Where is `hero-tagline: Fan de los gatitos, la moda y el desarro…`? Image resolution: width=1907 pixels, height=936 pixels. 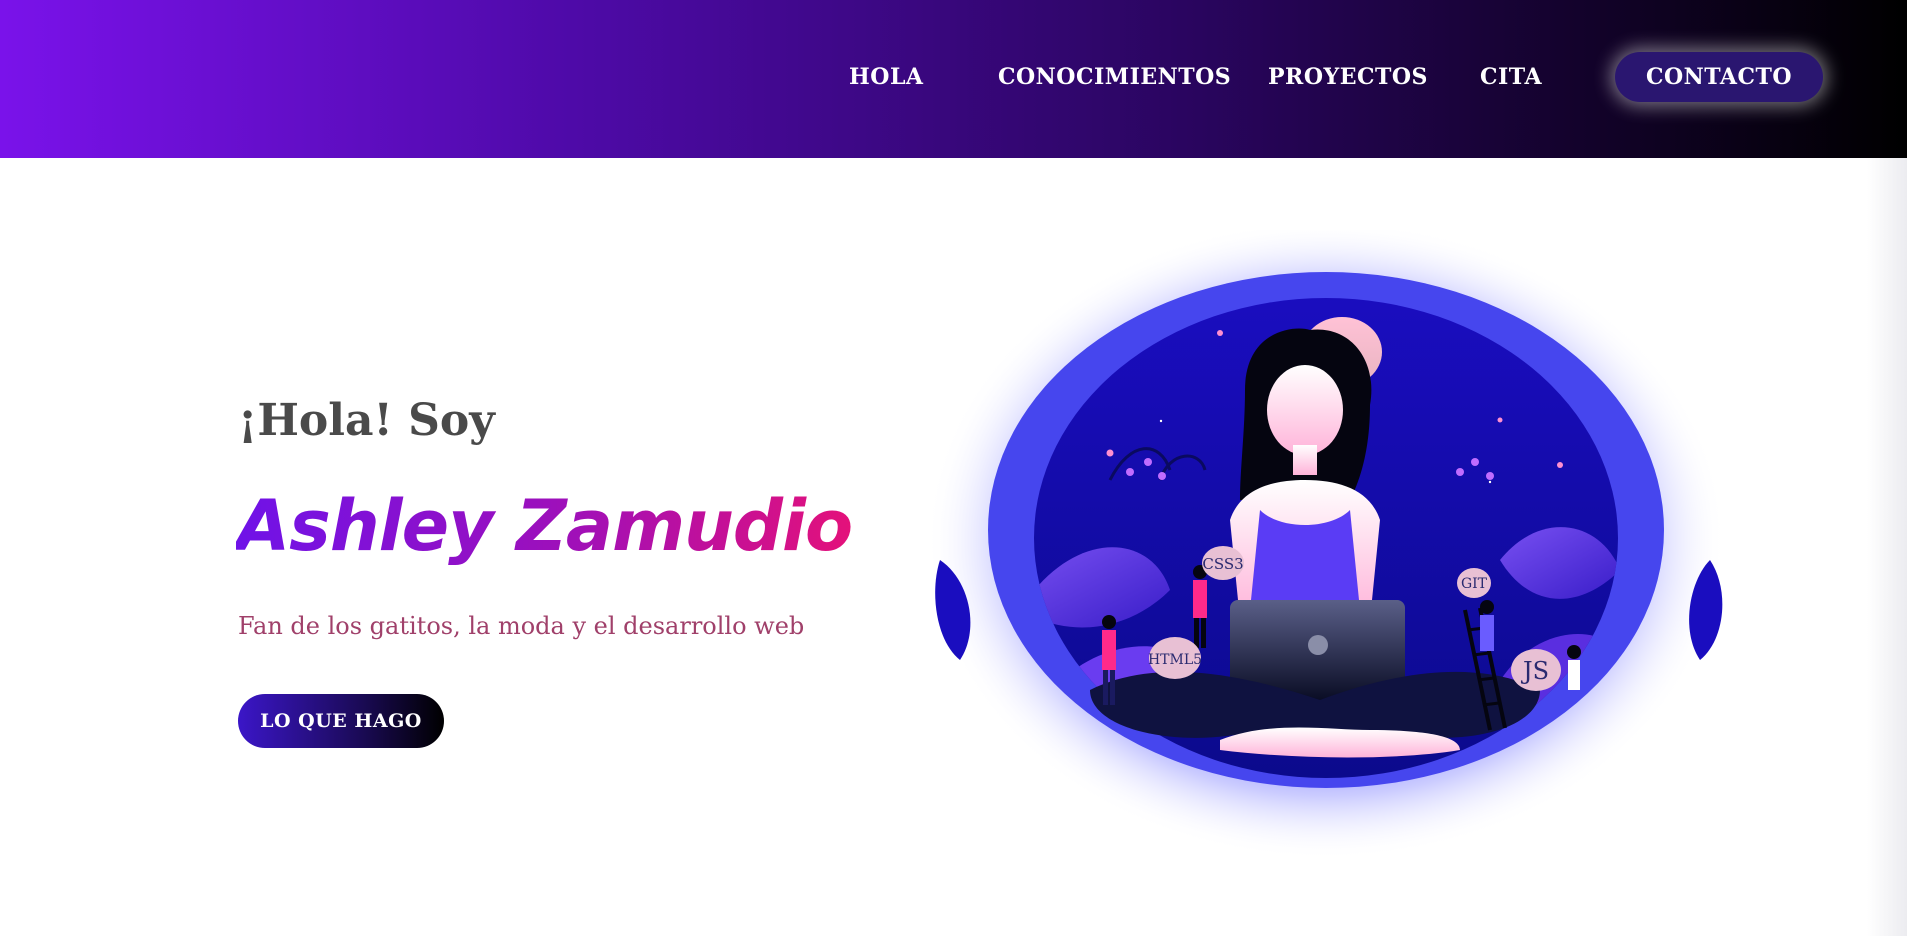 hero-tagline: Fan de los gatitos, la moda y el desarro… is located at coordinates (521, 626).